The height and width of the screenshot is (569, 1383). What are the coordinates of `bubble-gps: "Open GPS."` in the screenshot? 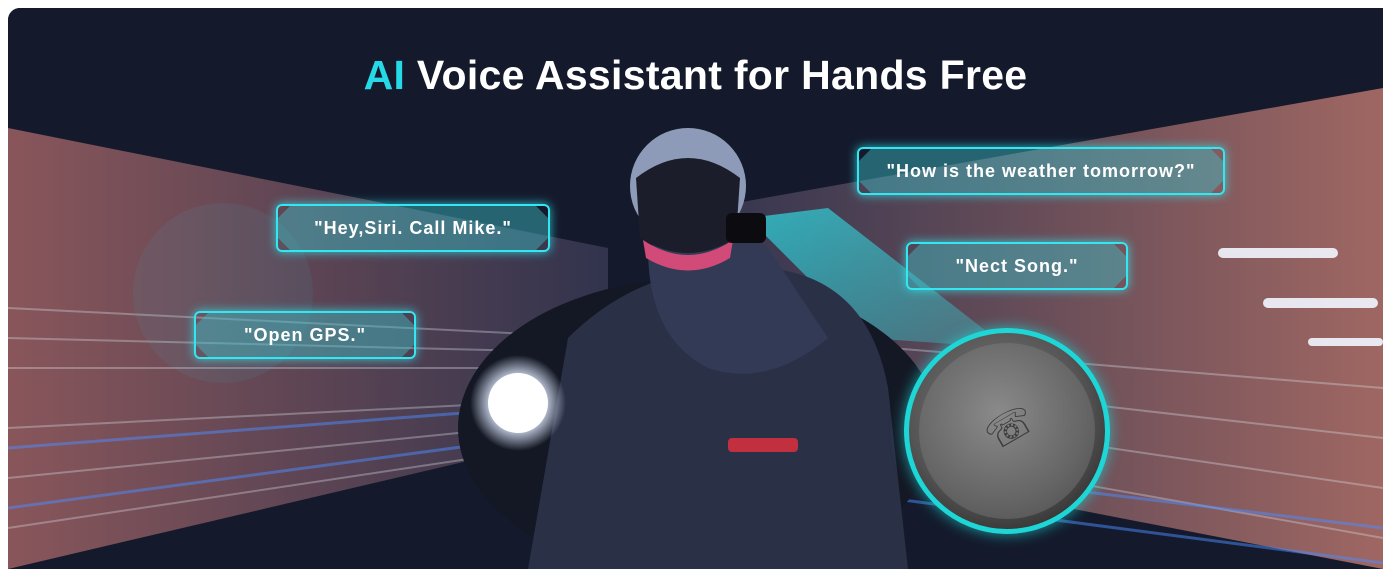 It's located at (305, 335).